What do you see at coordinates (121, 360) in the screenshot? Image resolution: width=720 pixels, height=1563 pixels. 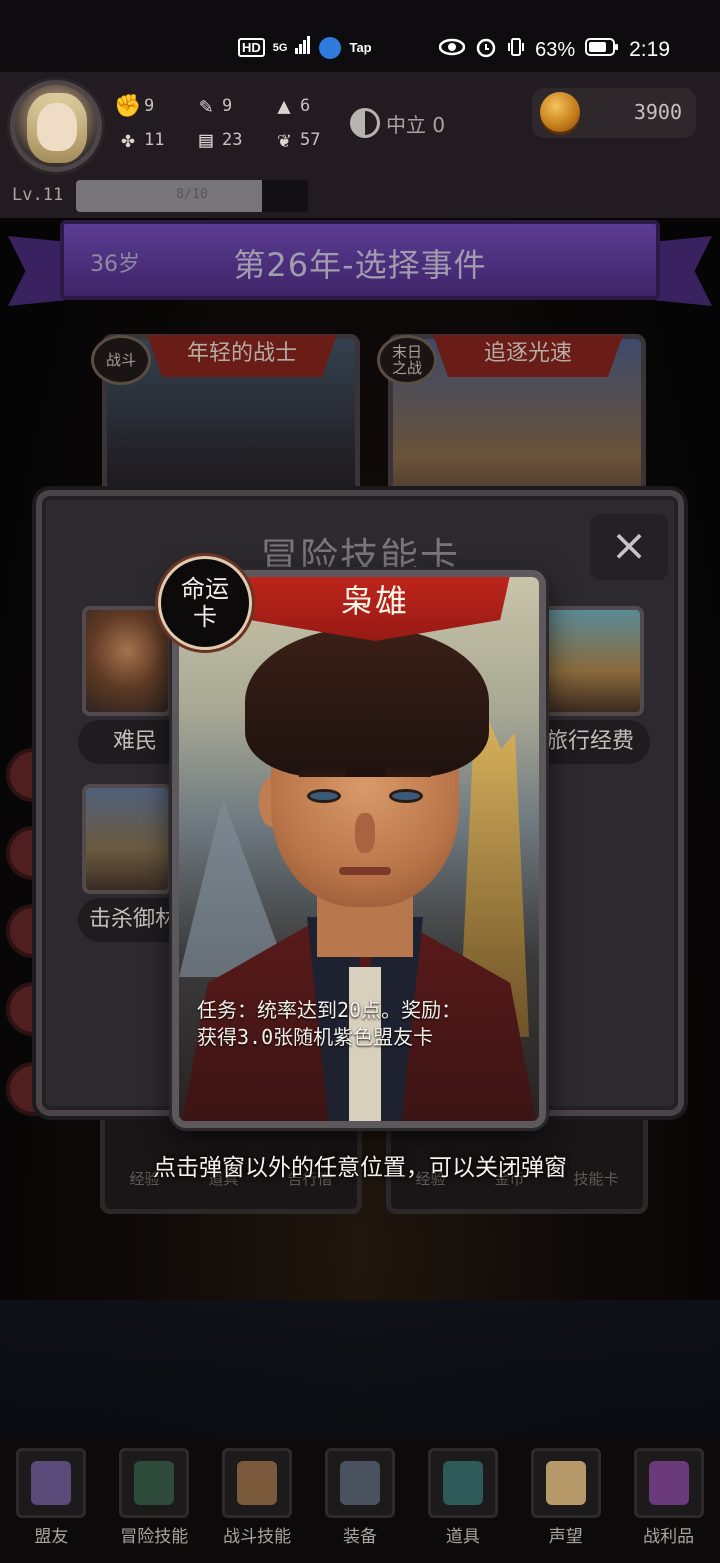 I see `event-card-1-tag: 战斗` at bounding box center [121, 360].